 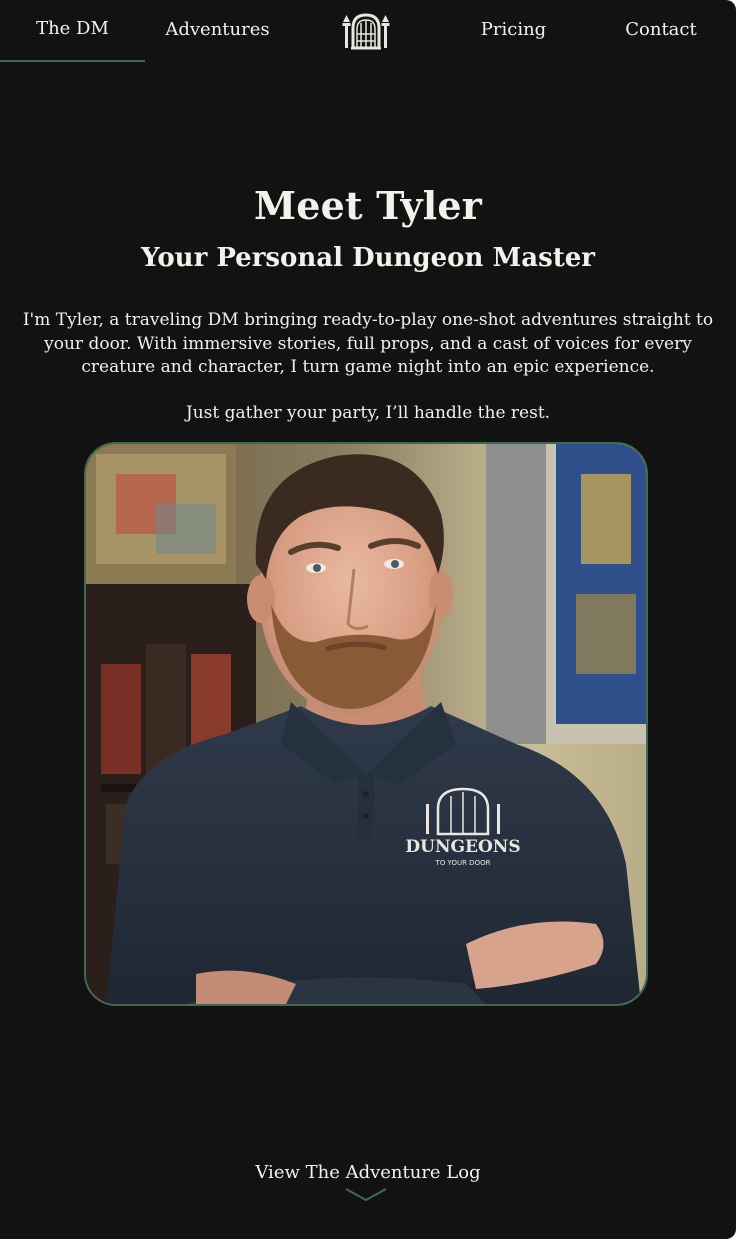 I want to click on dungeon-gate-icon, so click(x=366, y=31).